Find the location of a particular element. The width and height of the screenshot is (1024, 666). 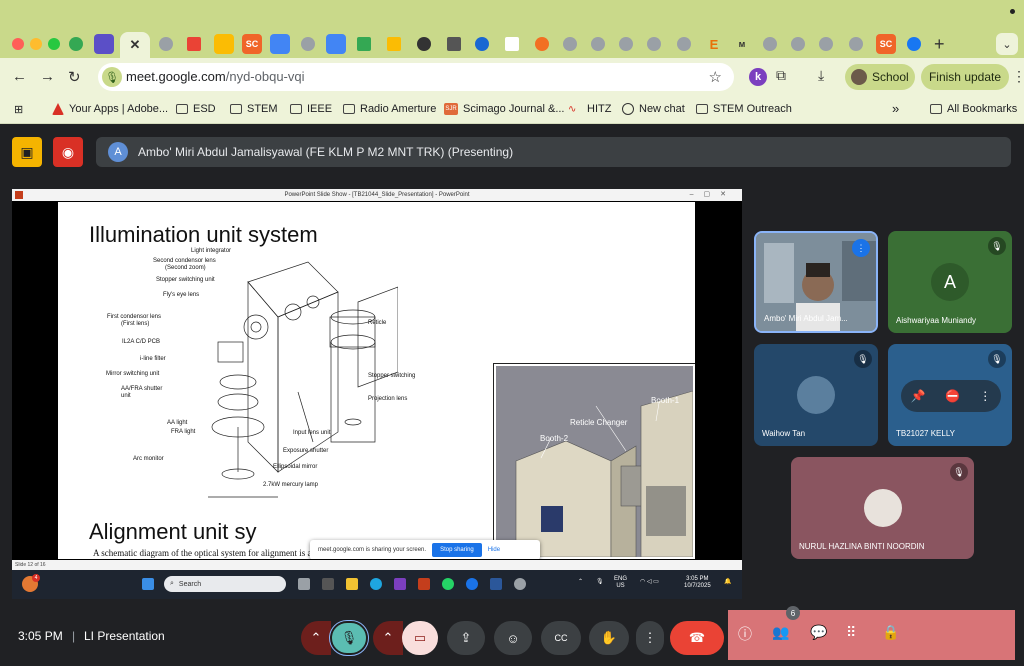

forward-icon: → is located at coordinates (47, 76).